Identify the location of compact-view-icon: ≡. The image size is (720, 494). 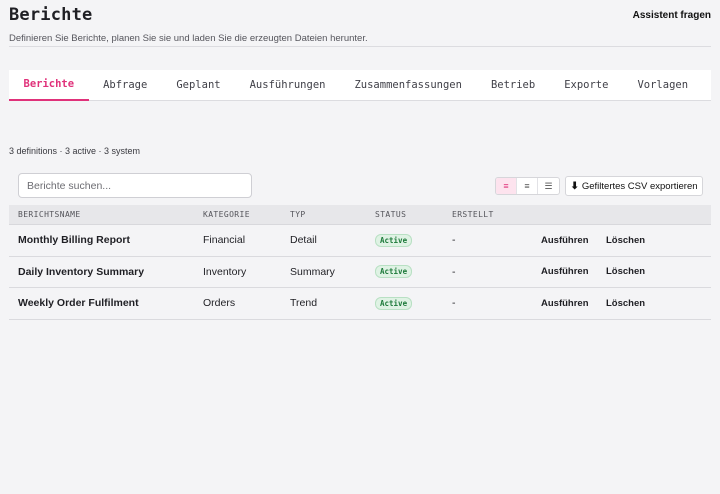
(527, 186).